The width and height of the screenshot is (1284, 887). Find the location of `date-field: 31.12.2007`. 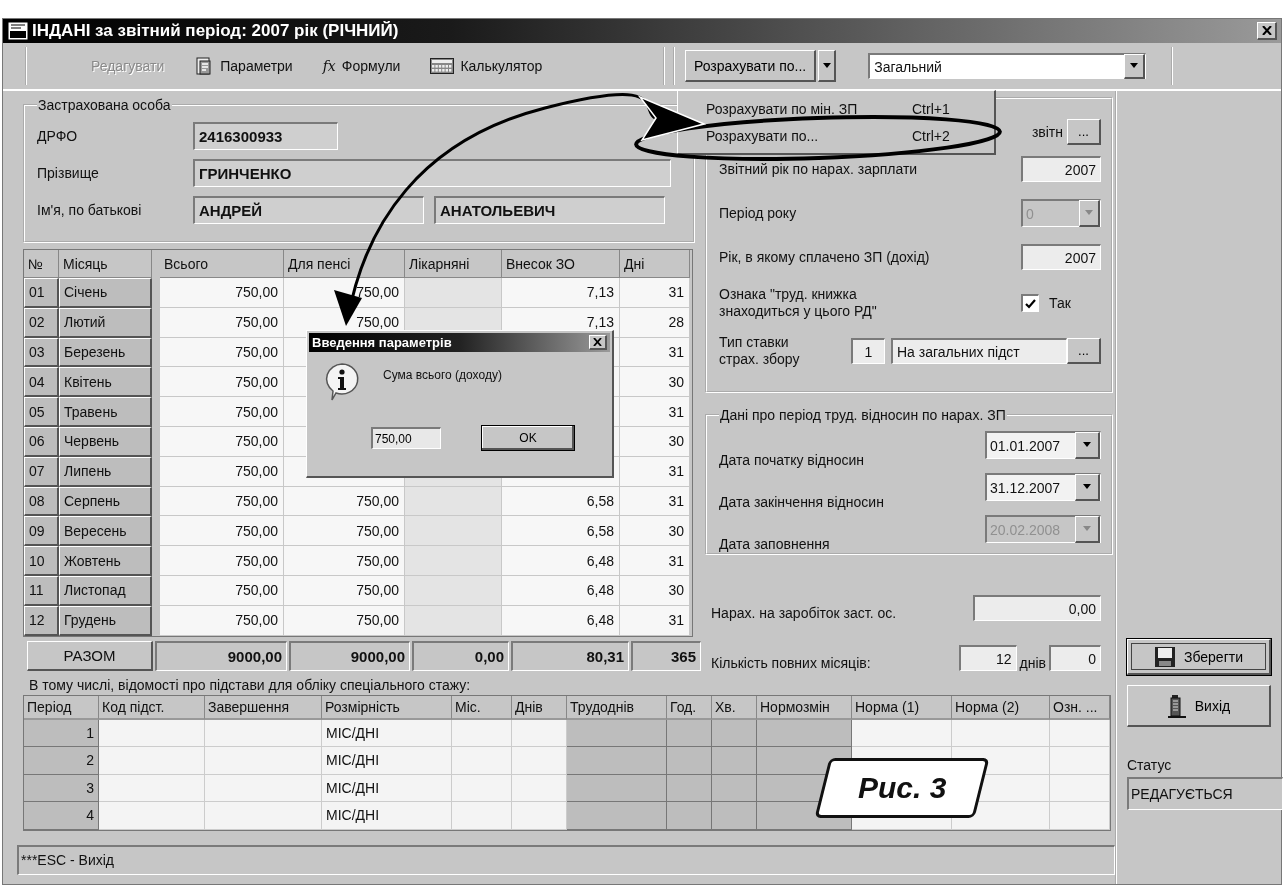

date-field: 31.12.2007 is located at coordinates (1043, 487).